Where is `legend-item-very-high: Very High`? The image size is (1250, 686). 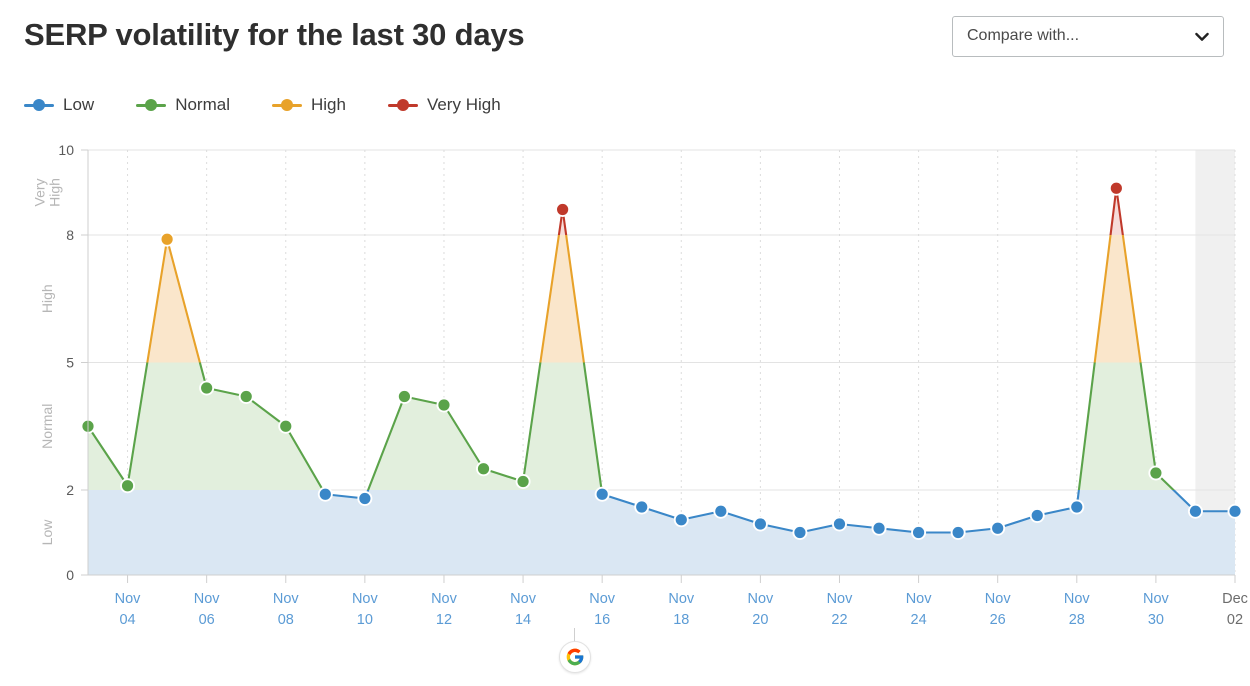
legend-item-very-high: Very High is located at coordinates (444, 105).